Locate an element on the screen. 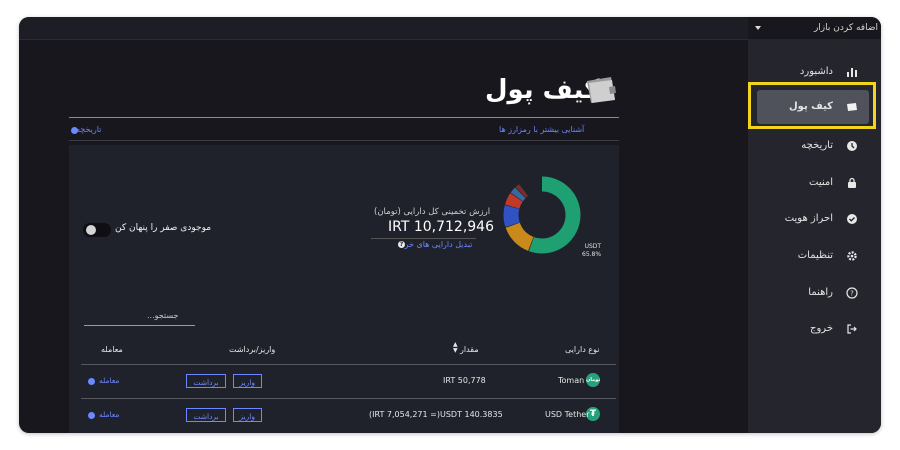  chart-annotation-asset: USDT is located at coordinates (593, 246).